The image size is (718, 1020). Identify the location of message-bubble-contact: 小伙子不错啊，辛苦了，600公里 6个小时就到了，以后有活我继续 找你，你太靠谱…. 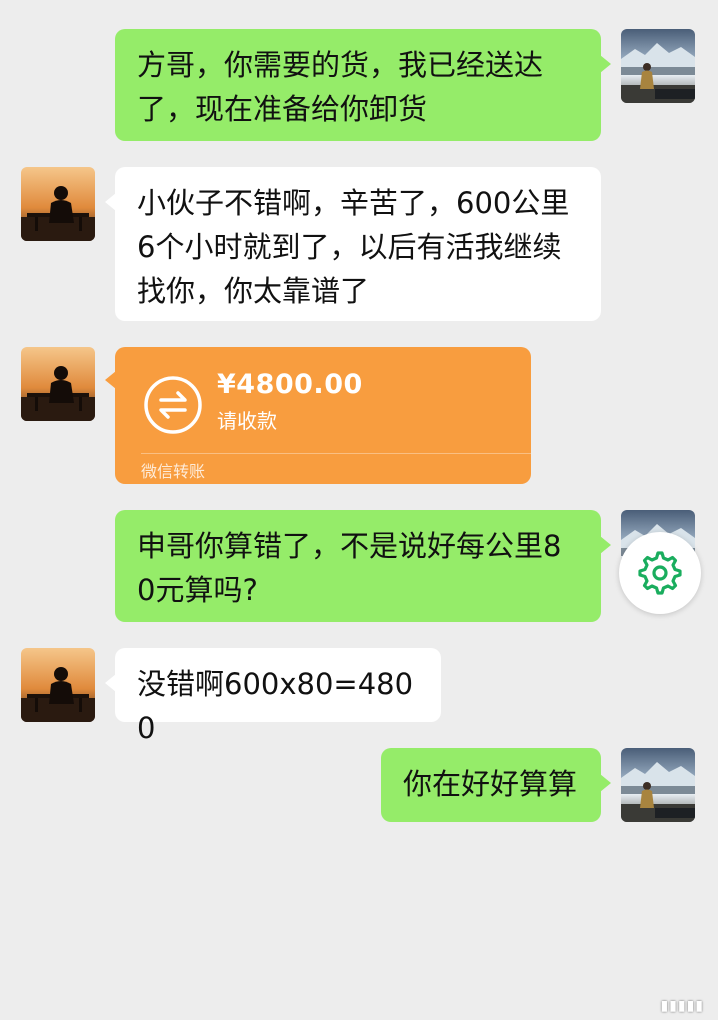
(353, 244).